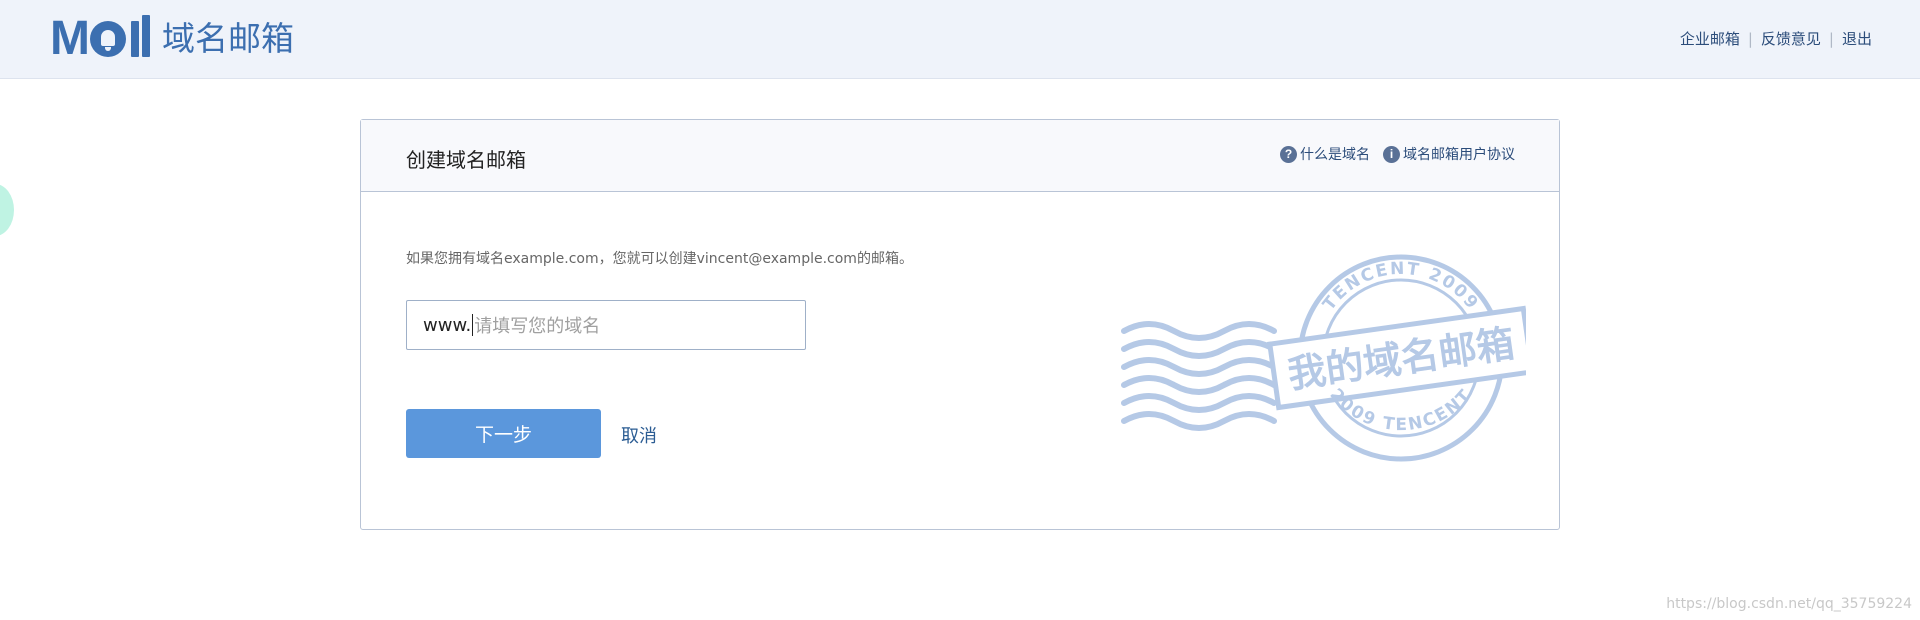  I want to click on logout-link: 退出, so click(1857, 38).